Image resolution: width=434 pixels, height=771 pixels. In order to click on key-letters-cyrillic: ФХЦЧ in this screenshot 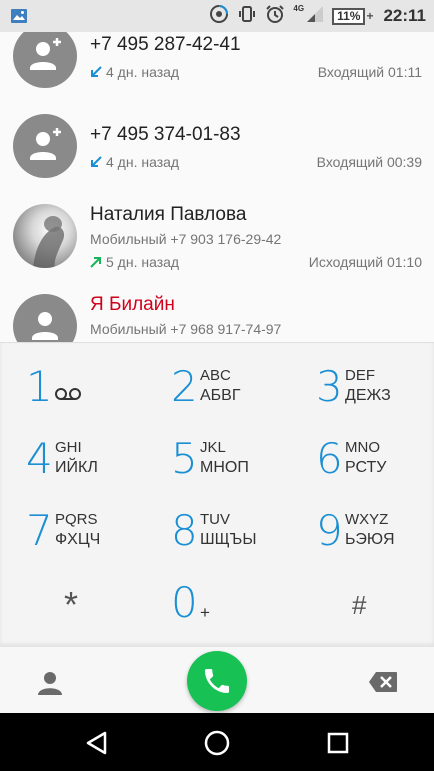, I will do `click(78, 539)`.